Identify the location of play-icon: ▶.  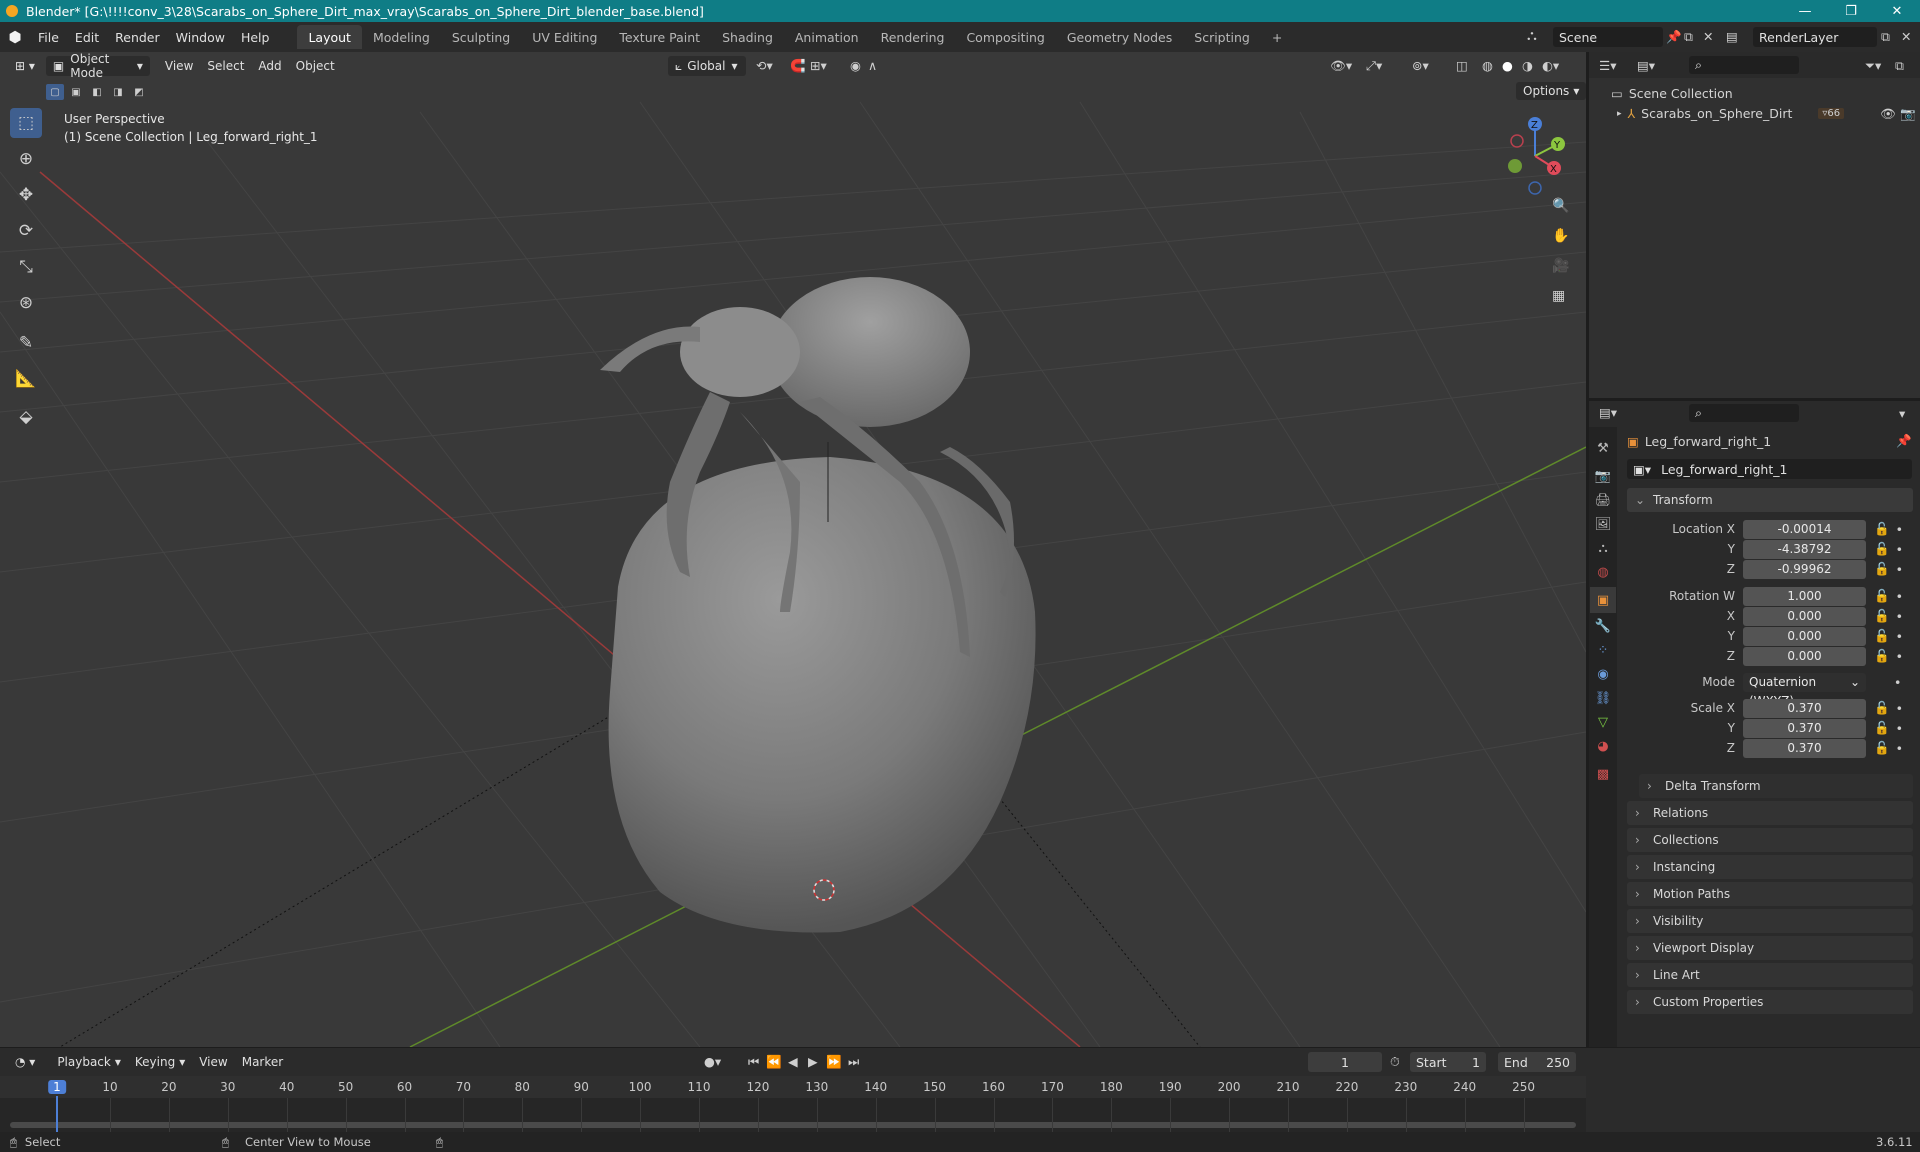
(813, 1061).